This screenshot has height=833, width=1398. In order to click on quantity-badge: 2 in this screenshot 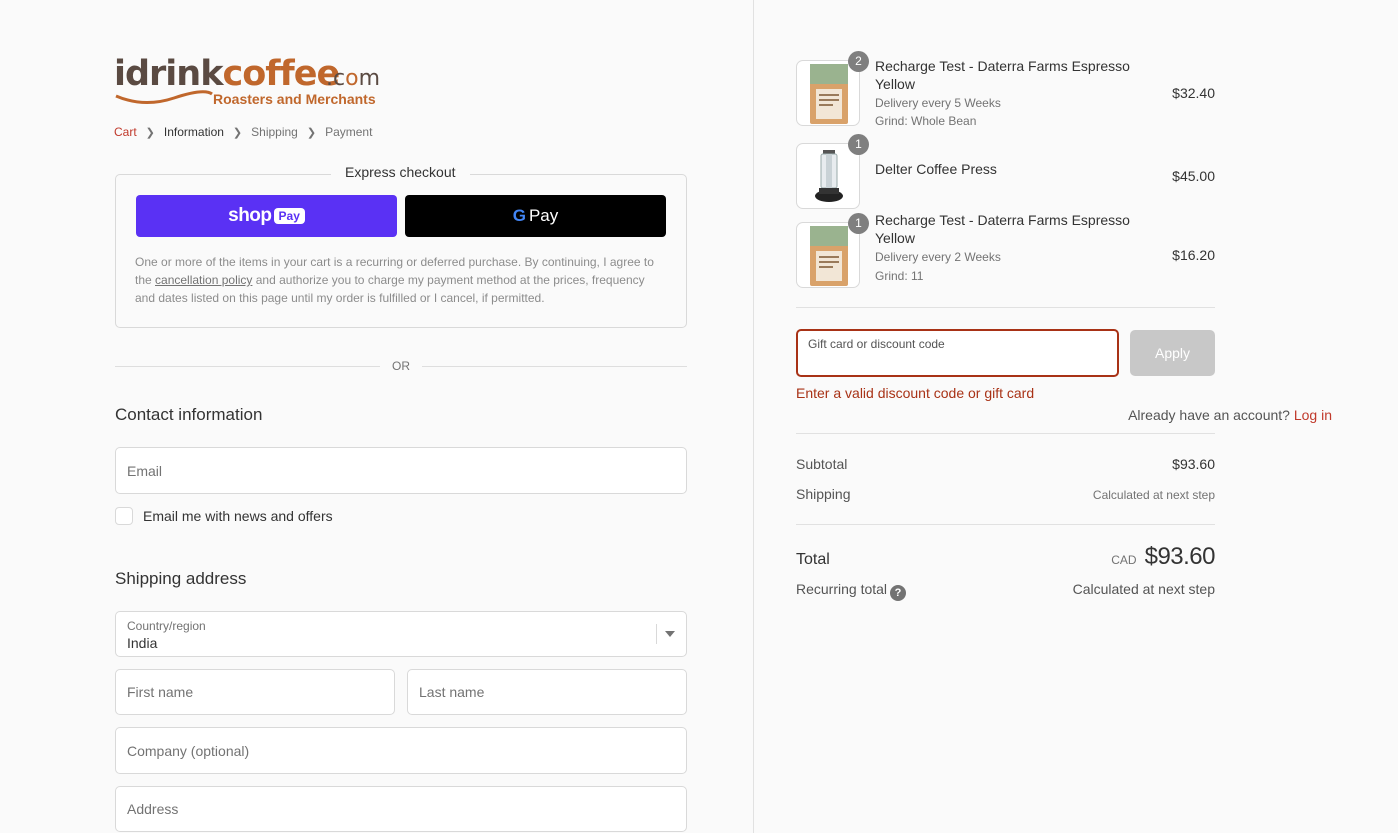, I will do `click(858, 61)`.